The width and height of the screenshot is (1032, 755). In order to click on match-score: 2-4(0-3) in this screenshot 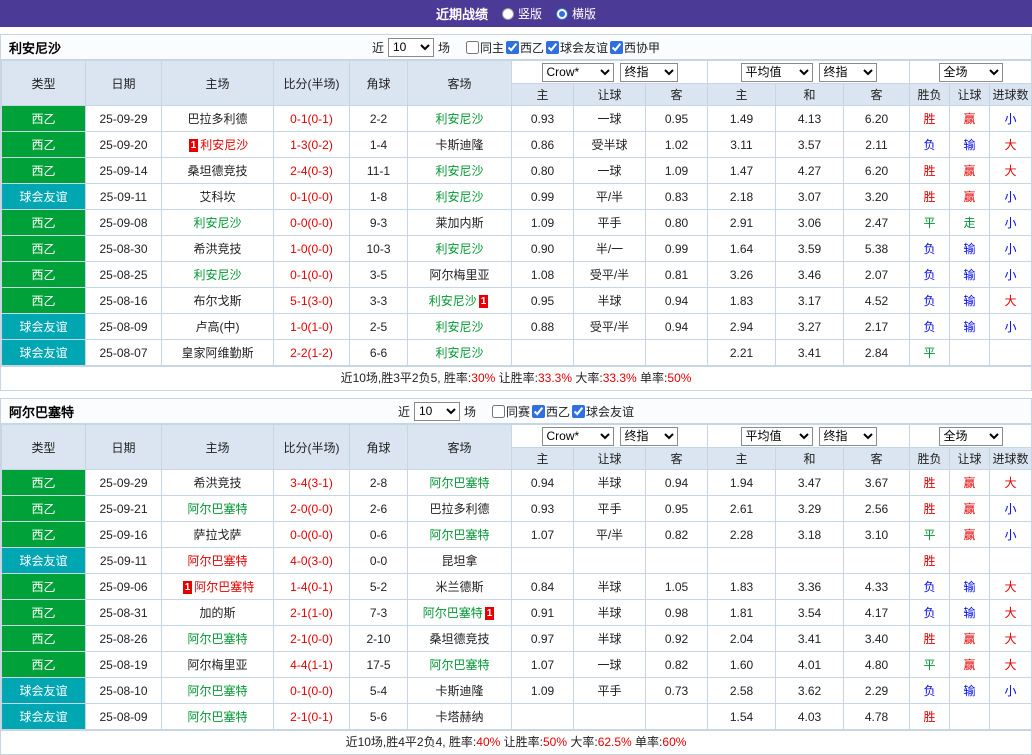, I will do `click(311, 170)`.